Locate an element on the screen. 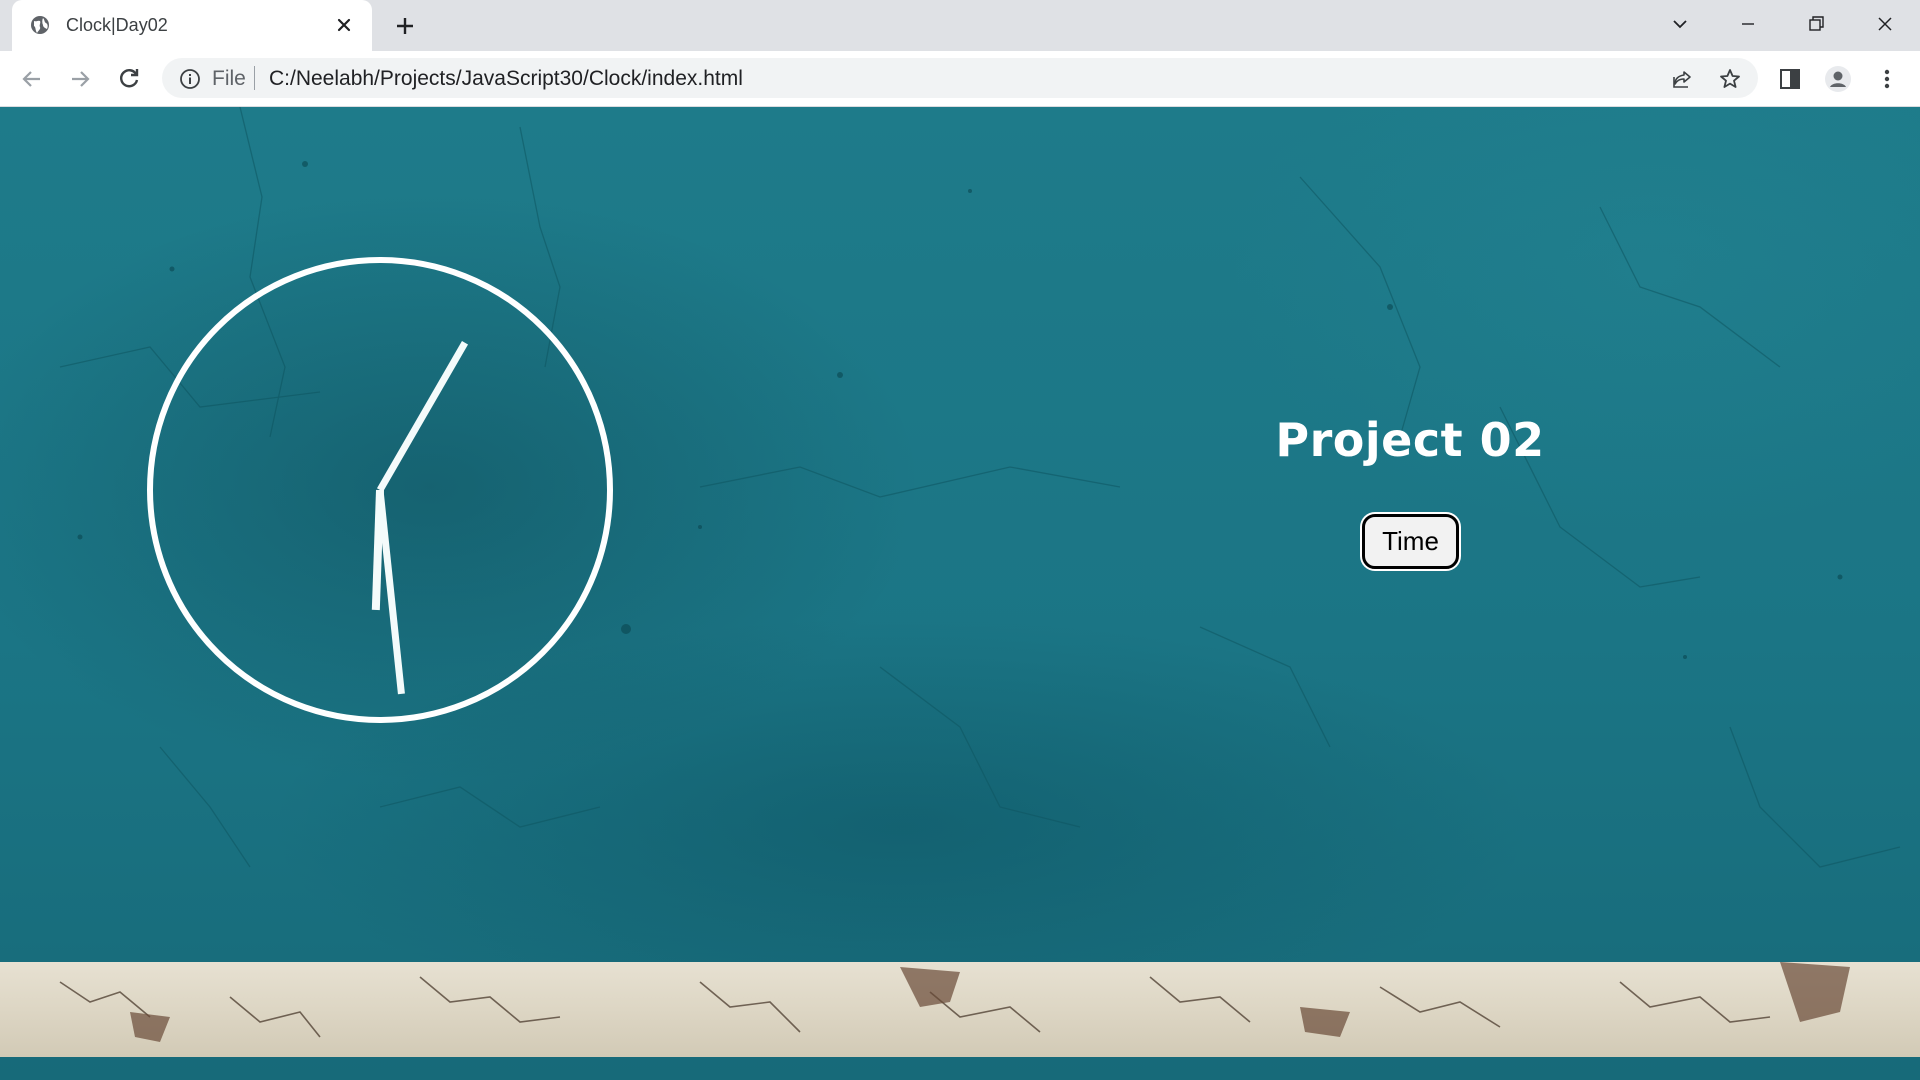  browser-tab: Clock|Day02 is located at coordinates (192, 25).